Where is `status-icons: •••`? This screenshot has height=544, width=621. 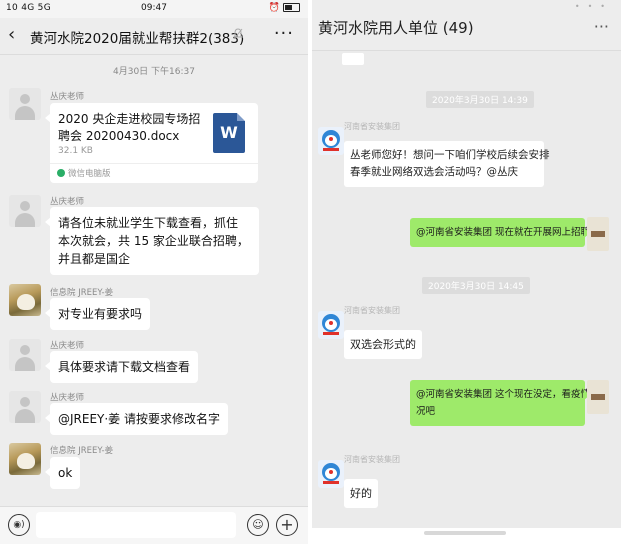 status-icons: ••• is located at coordinates (593, 6).